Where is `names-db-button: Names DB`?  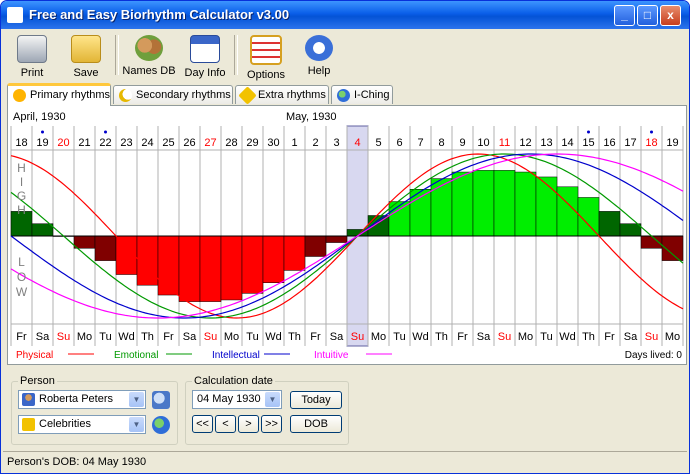 names-db-button: Names DB is located at coordinates (149, 56).